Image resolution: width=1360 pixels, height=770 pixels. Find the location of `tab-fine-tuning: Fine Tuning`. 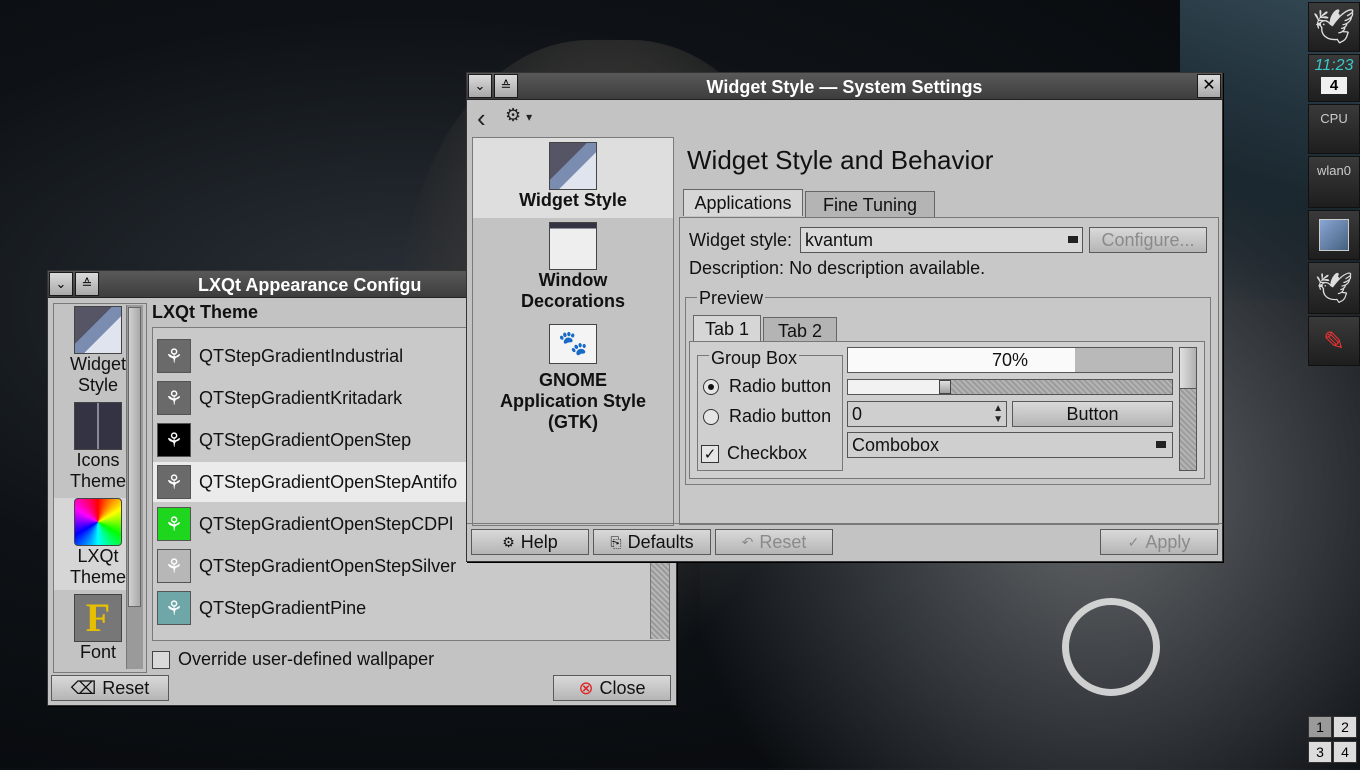

tab-fine-tuning: Fine Tuning is located at coordinates (870, 204).